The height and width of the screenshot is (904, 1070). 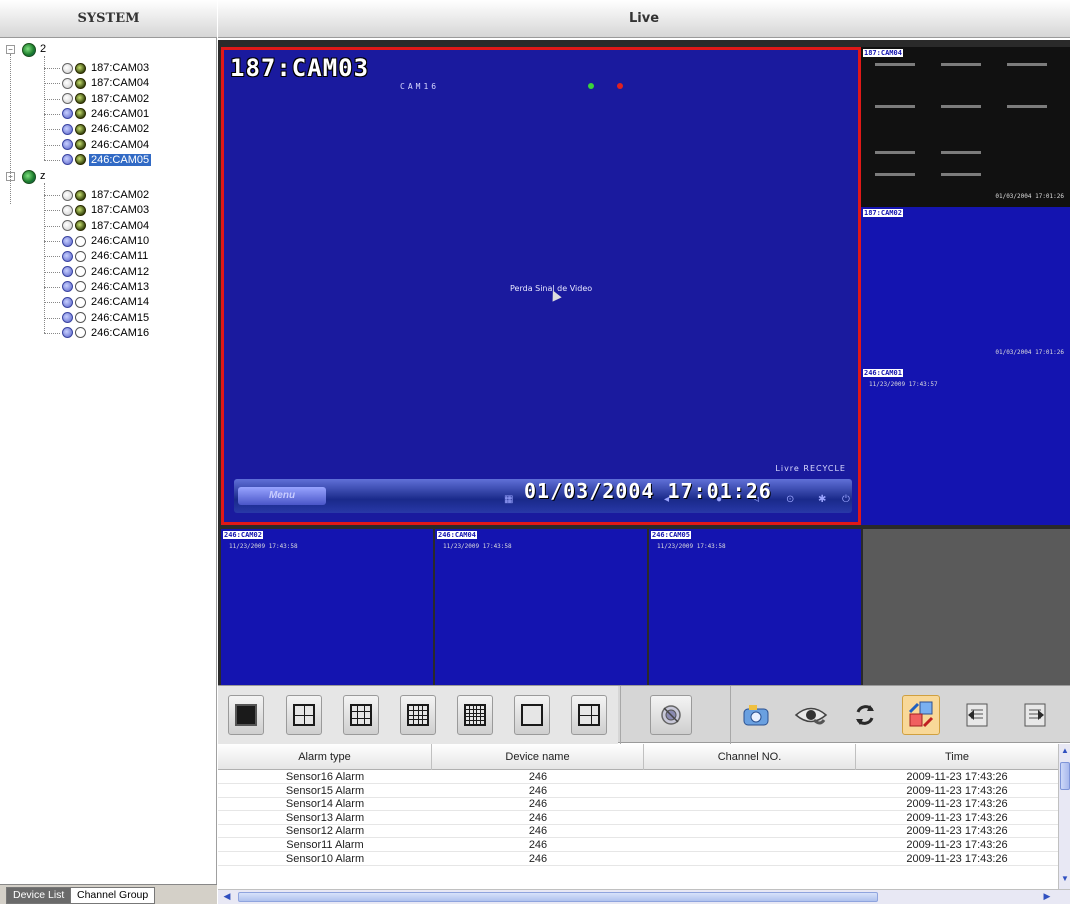 I want to click on scroll-down-icon: ▼, so click(x=1065, y=880).